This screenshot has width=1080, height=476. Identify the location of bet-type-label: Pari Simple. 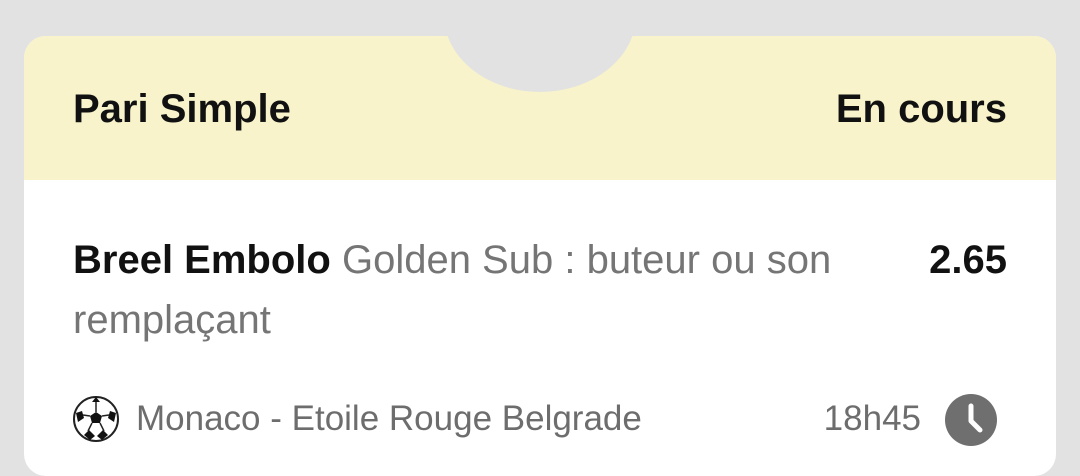
(182, 109).